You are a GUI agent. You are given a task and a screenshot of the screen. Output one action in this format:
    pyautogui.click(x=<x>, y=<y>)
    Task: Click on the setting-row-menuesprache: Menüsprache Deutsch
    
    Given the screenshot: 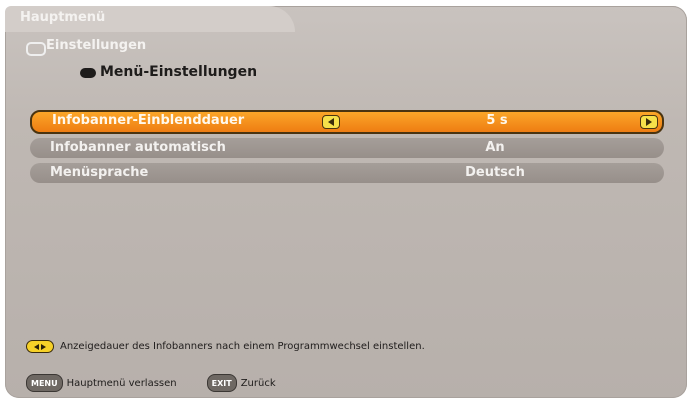 What is the action you would take?
    pyautogui.click(x=347, y=173)
    